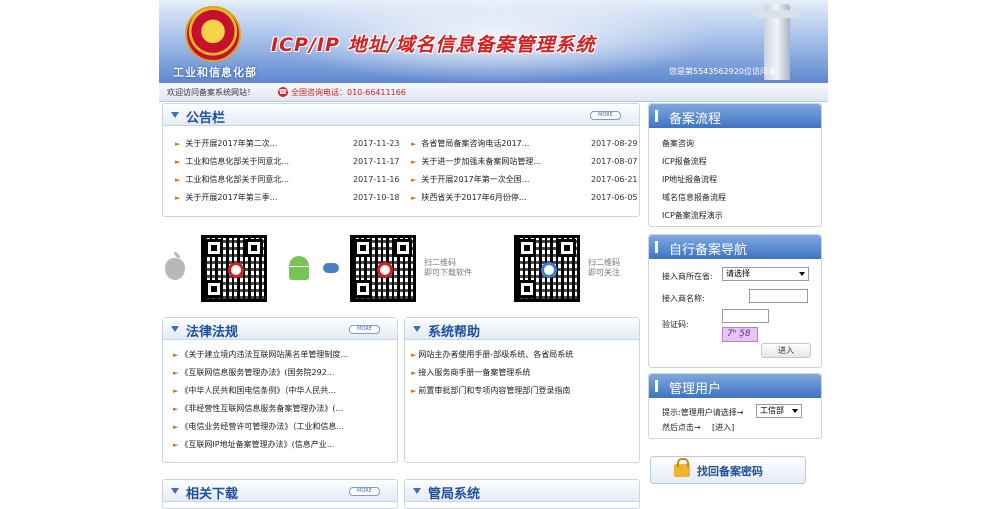 This screenshot has height=509, width=992. I want to click on self-nav-panel: 自行备案导航 接入商所在省: 请选择 接入商名称: 验证码: 7ʰ 5̤8 进入, so click(735, 301).